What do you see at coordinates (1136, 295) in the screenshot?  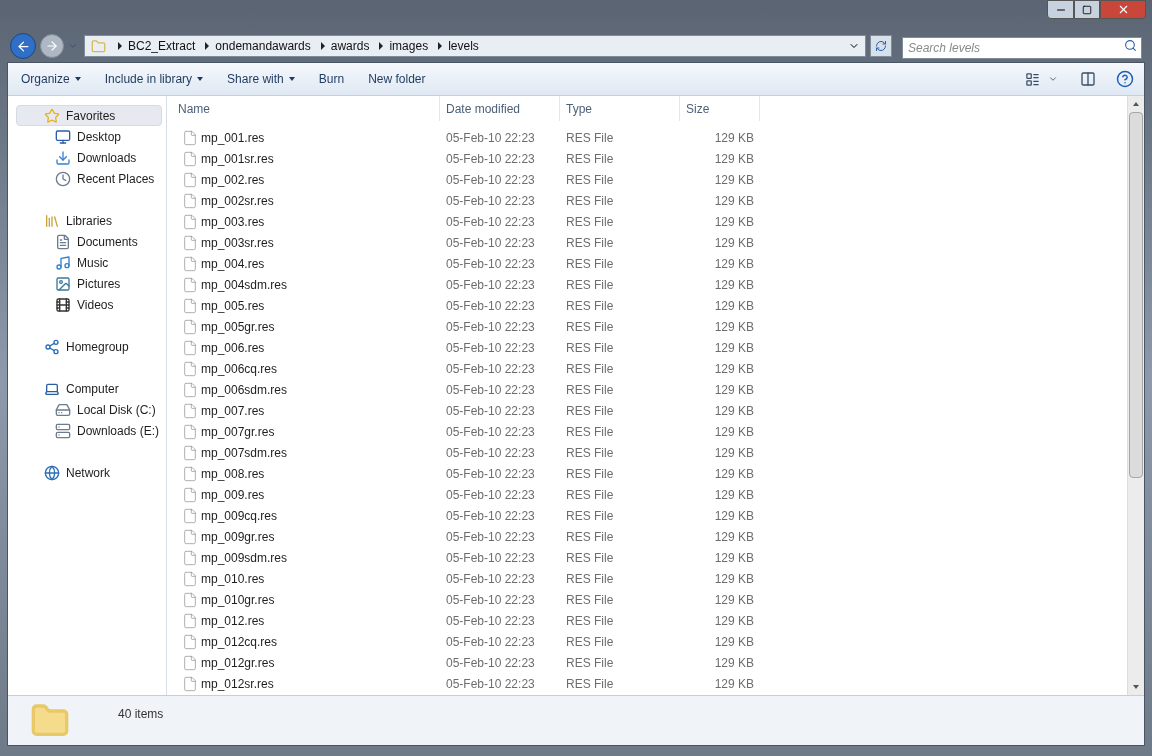 I see `scrollbar-thumb` at bounding box center [1136, 295].